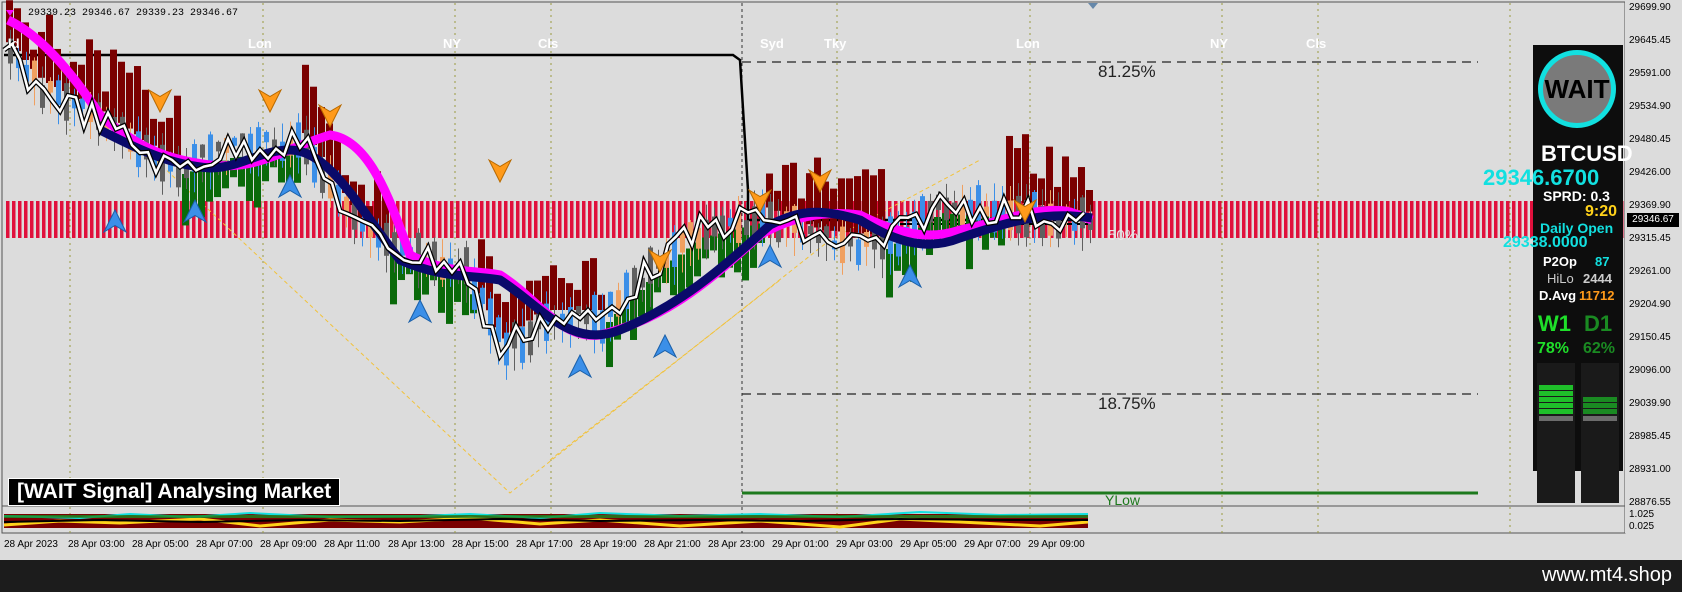 The width and height of the screenshot is (1682, 592). Describe the element at coordinates (864, 544) in the screenshot. I see `time-tick: 29 Apr 03:00` at that location.